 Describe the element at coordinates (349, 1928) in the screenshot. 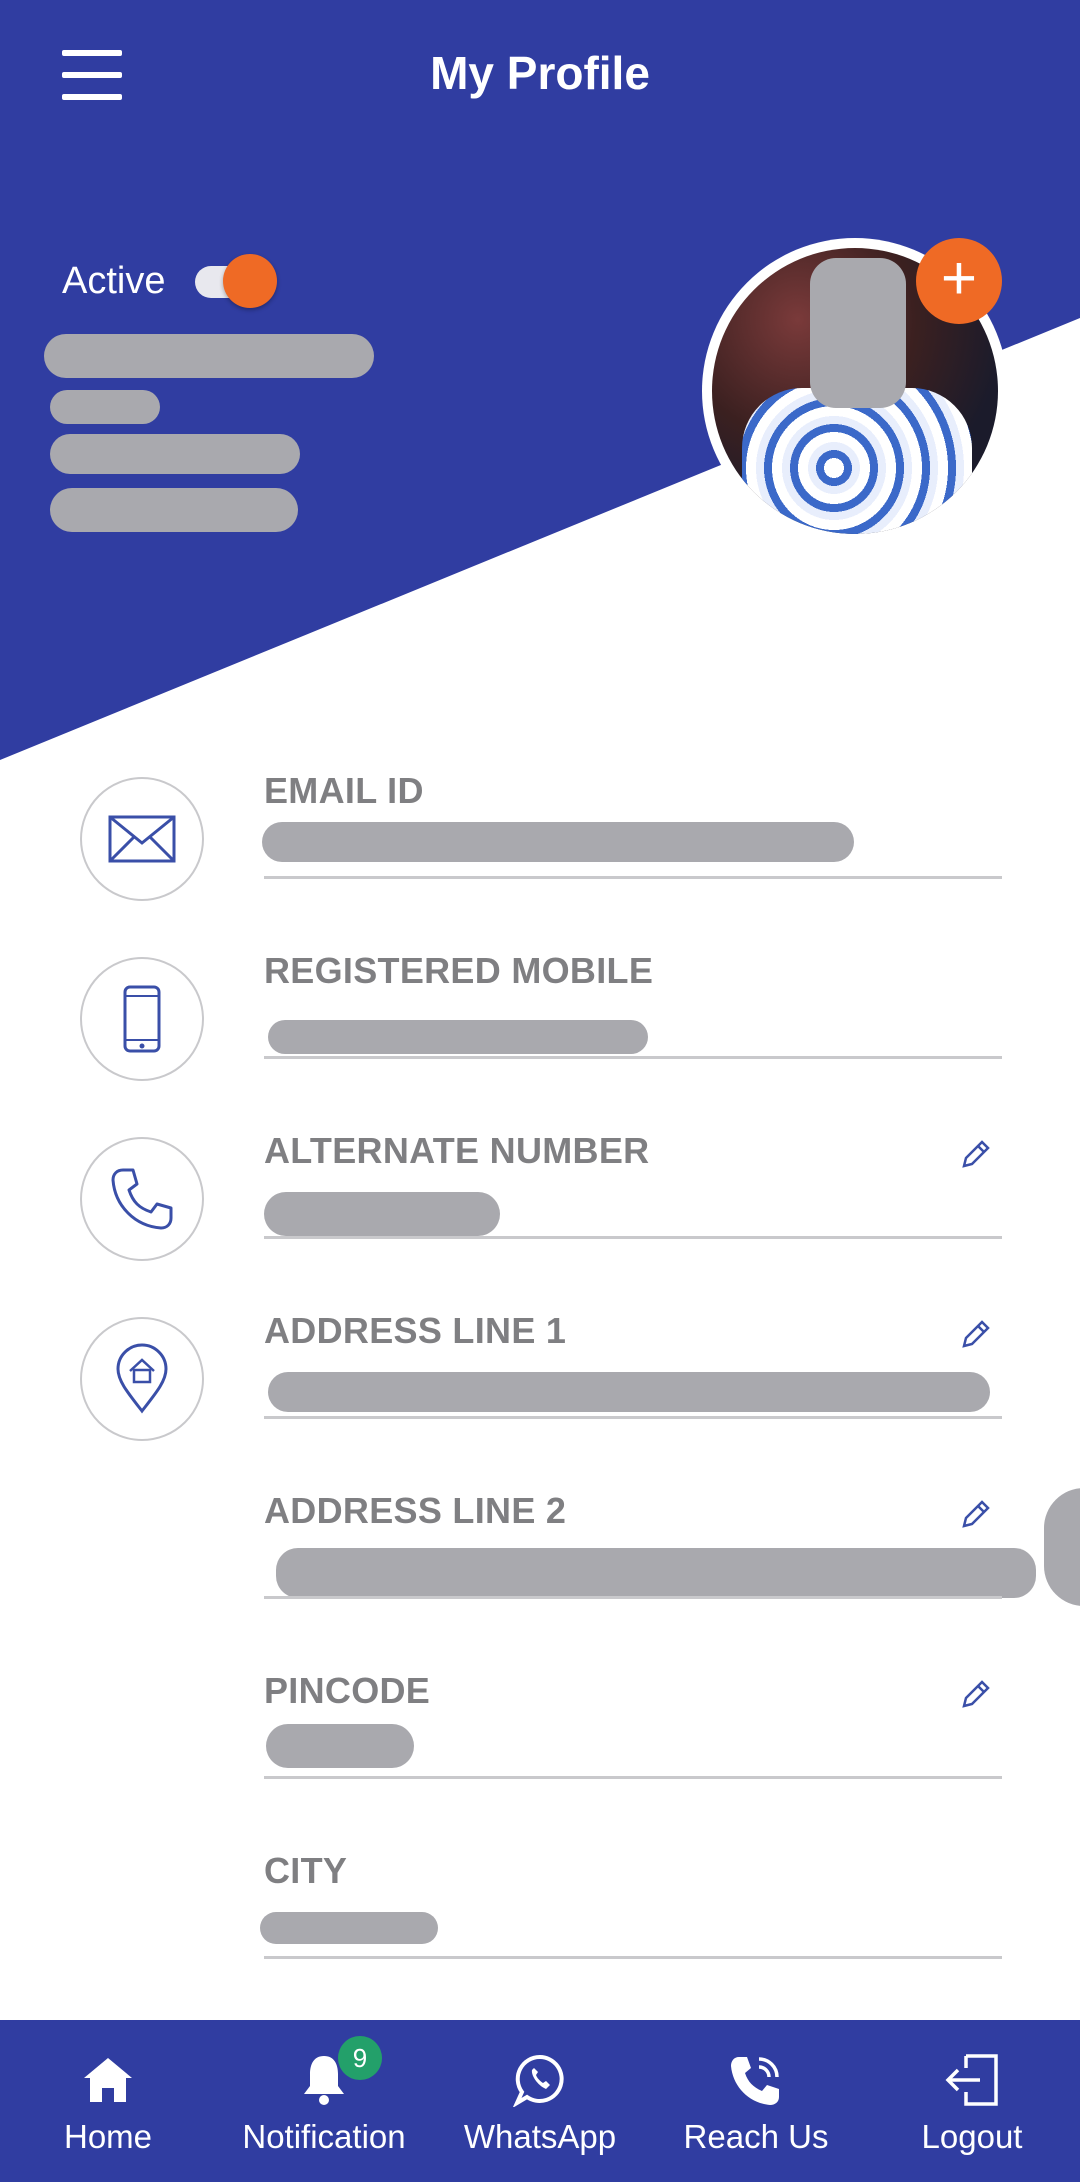

I see `redacted-city` at that location.